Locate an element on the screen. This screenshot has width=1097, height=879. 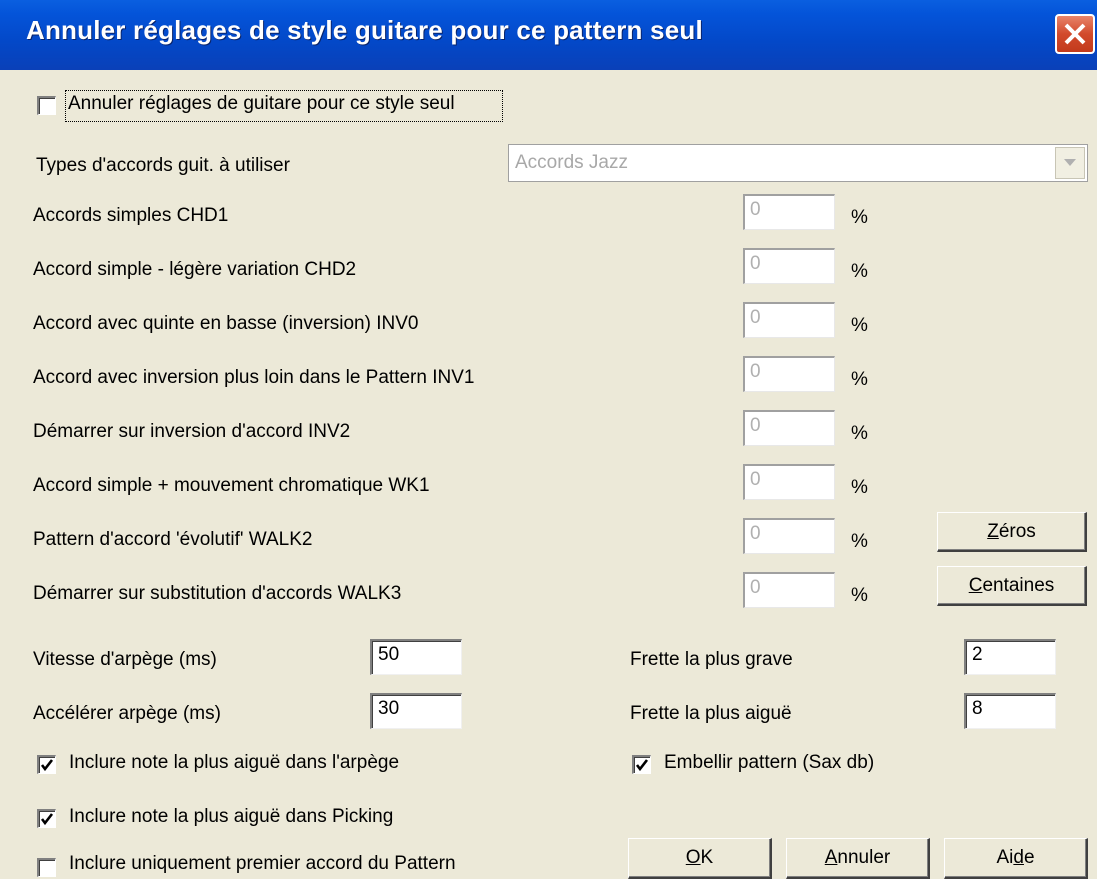
help-label-end: e is located at coordinates (1029, 857).